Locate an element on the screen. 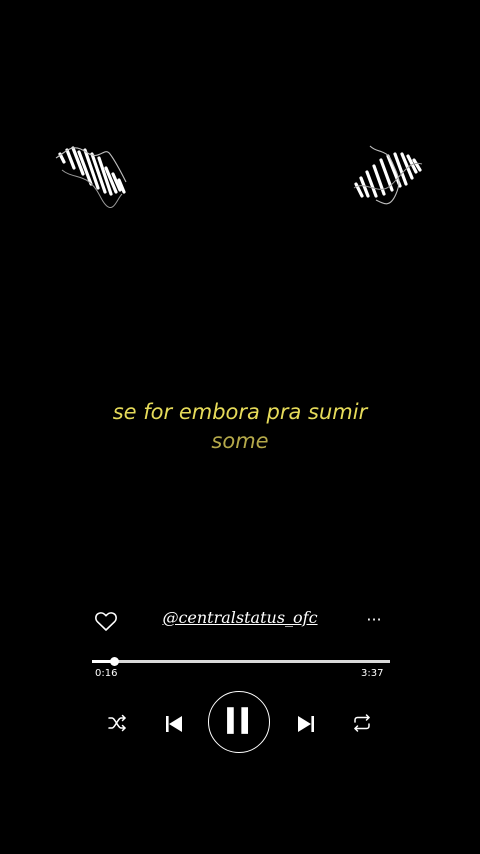 This screenshot has height=854, width=480. progress-thumb is located at coordinates (115, 661).